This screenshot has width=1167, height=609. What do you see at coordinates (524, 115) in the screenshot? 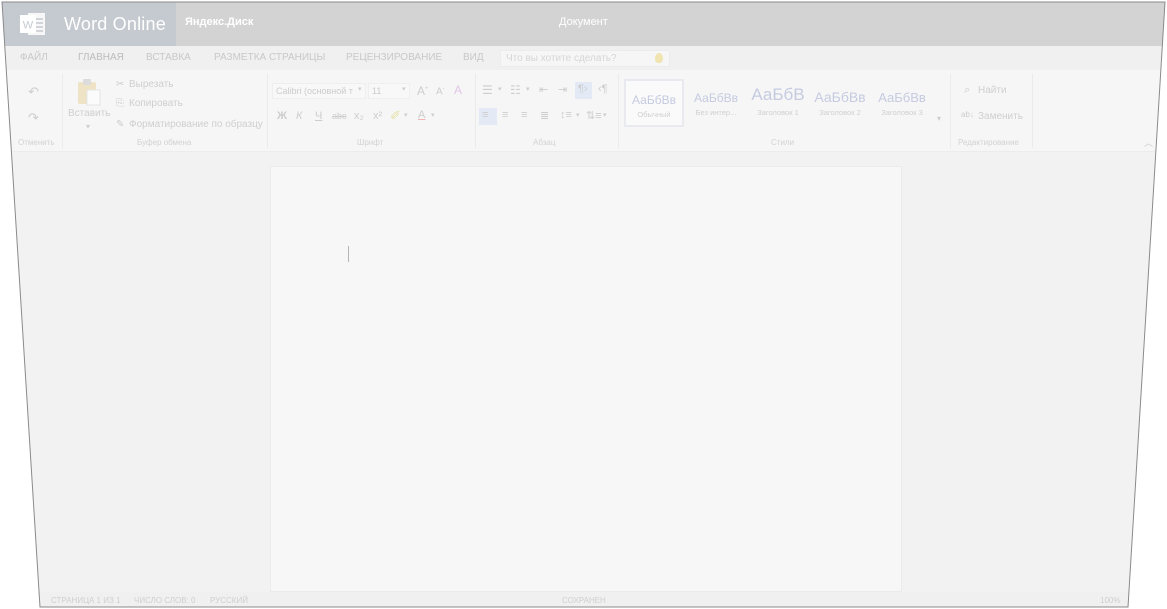
I see `align-right-icon: ≡` at bounding box center [524, 115].